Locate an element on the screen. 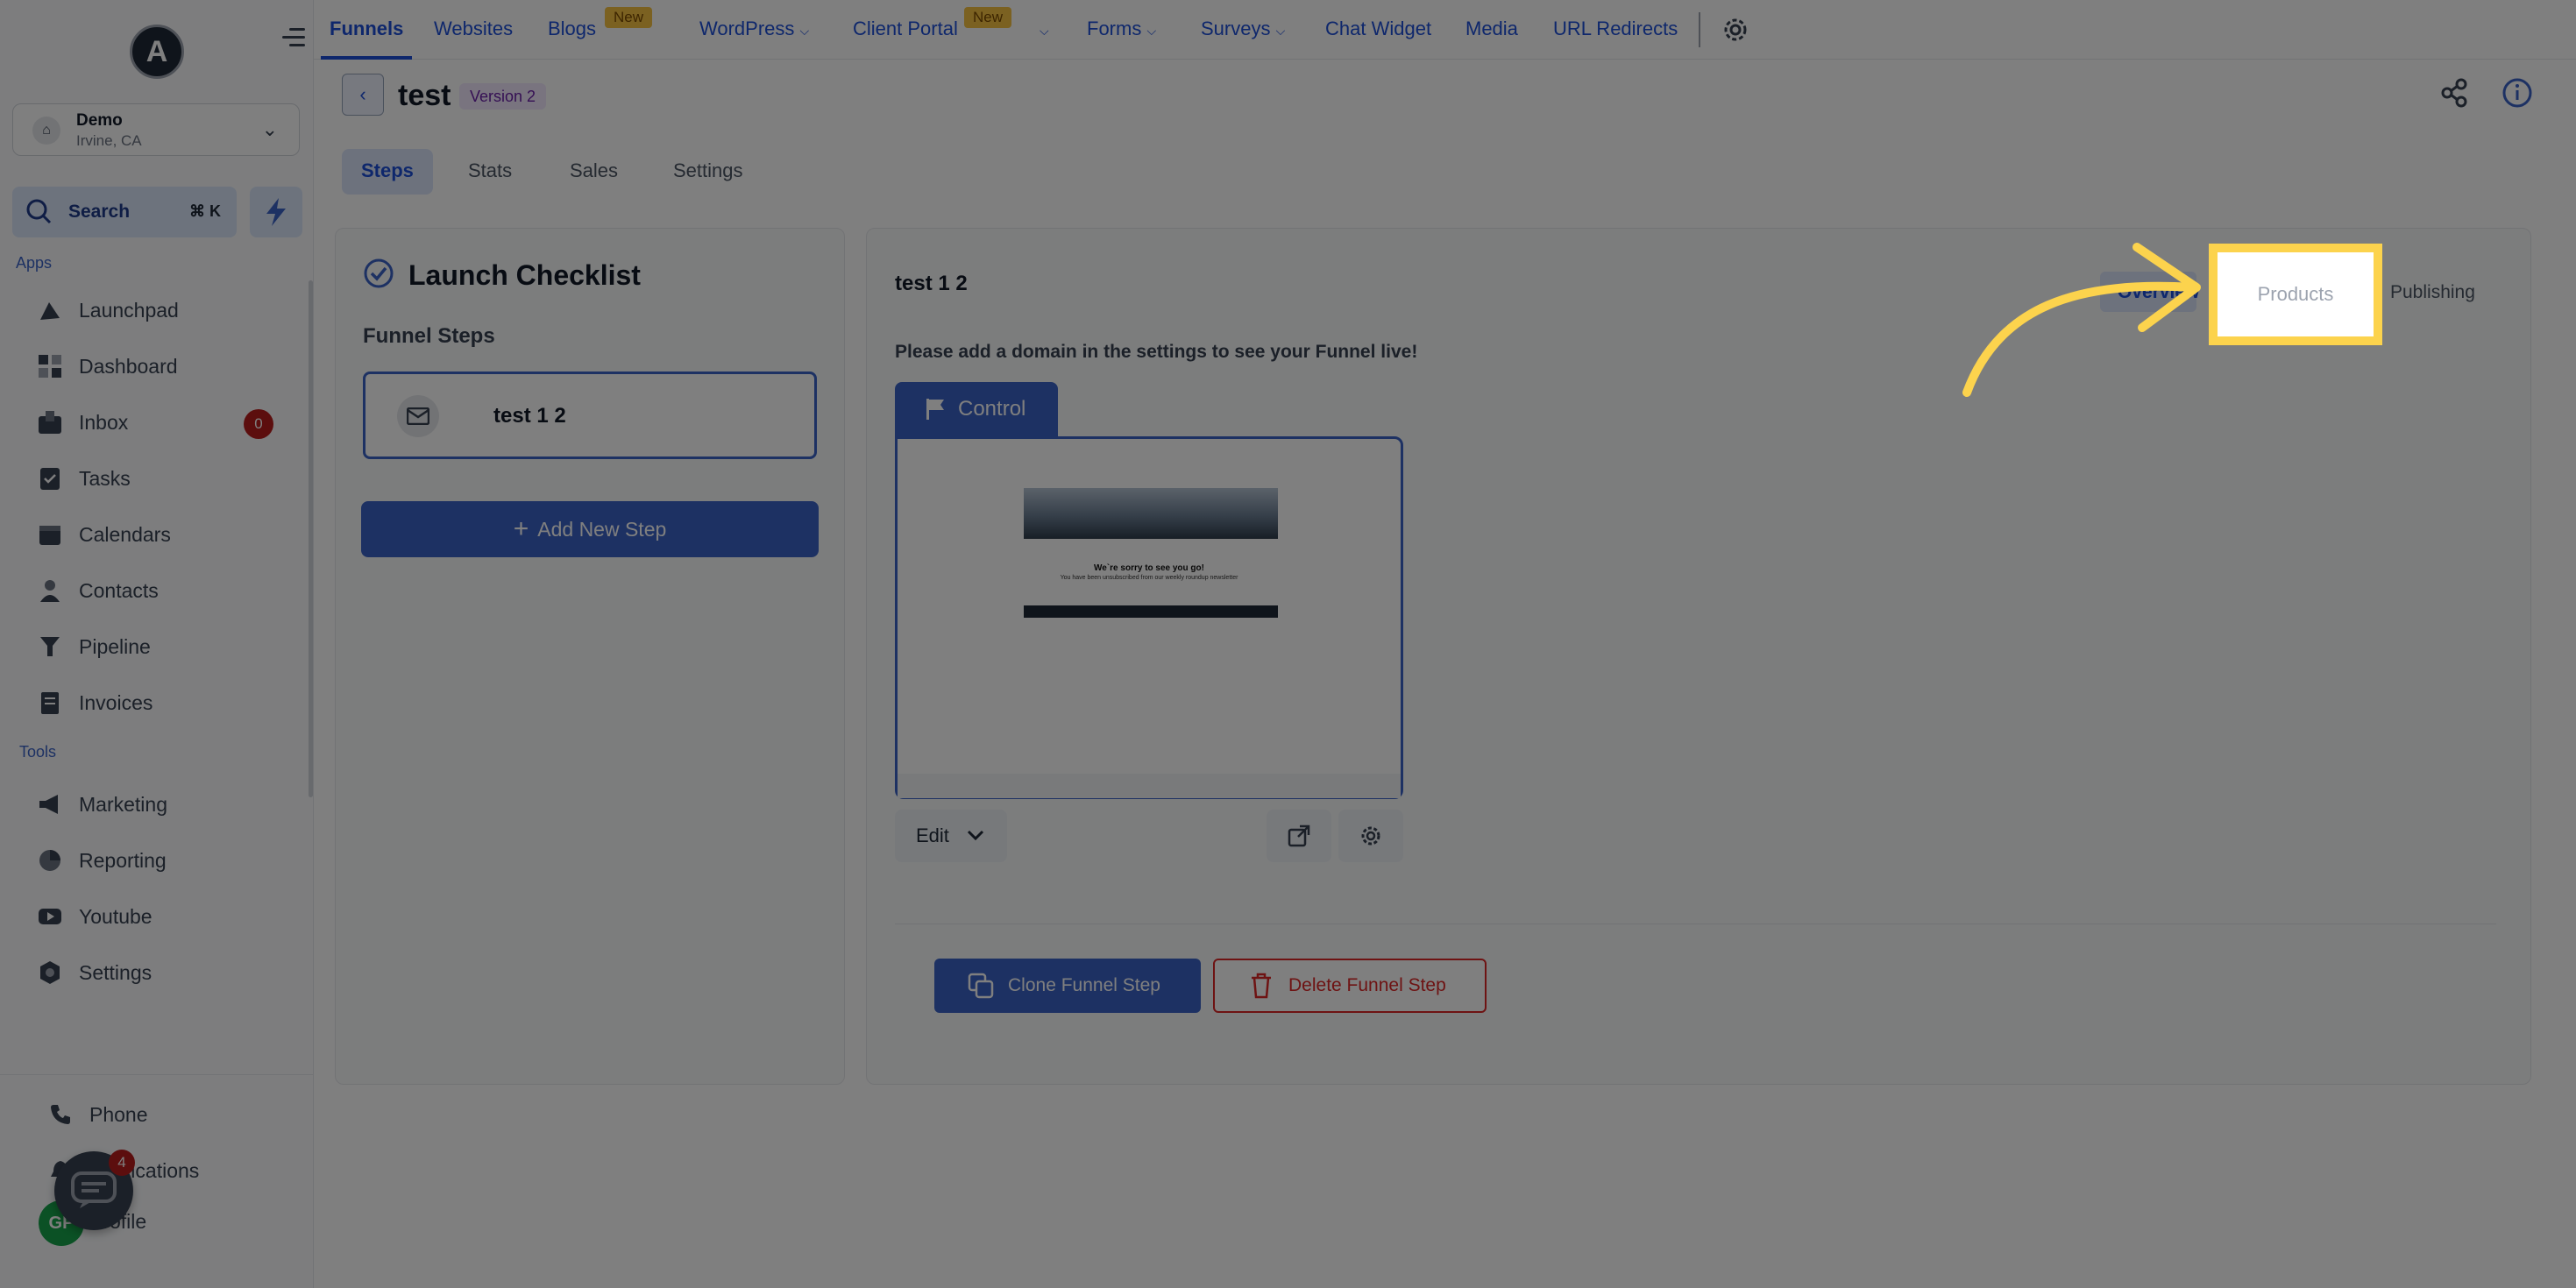 The height and width of the screenshot is (1288, 2576). sidebar-item-dashboard: Dashboard is located at coordinates (107, 366).